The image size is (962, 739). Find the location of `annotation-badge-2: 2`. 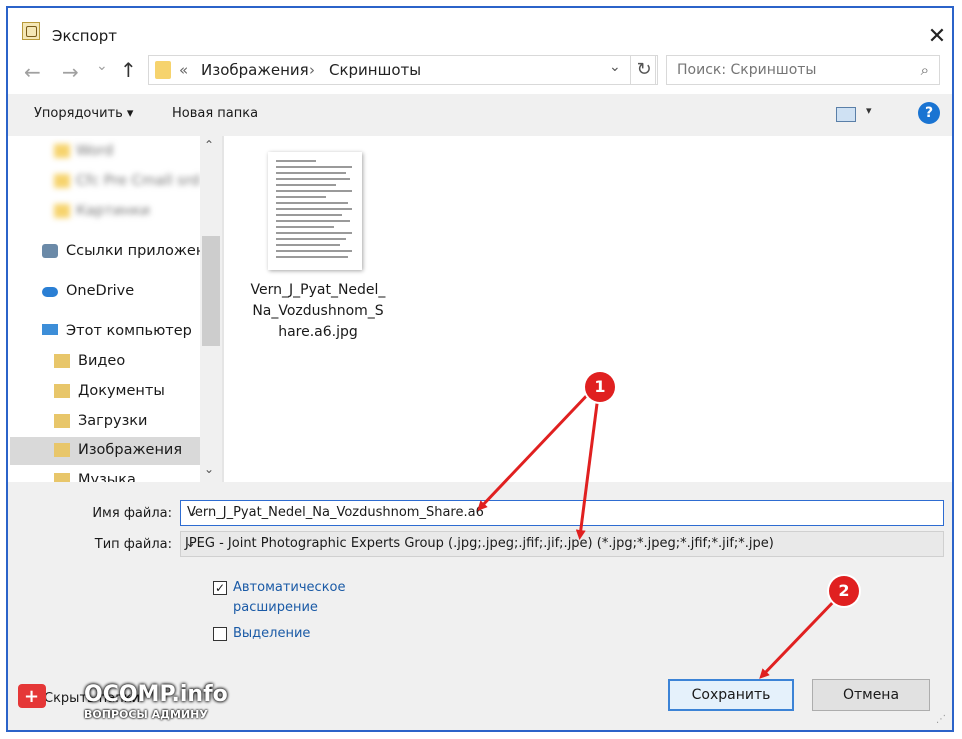

annotation-badge-2: 2 is located at coordinates (844, 591).